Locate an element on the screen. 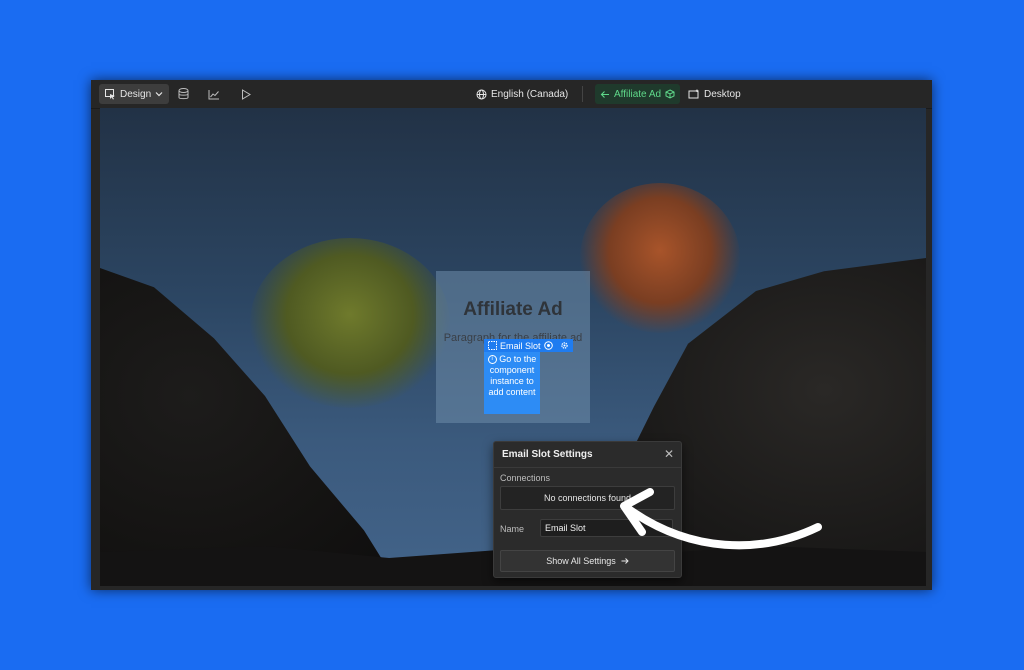  locale-label: English (Canada) is located at coordinates (530, 94).